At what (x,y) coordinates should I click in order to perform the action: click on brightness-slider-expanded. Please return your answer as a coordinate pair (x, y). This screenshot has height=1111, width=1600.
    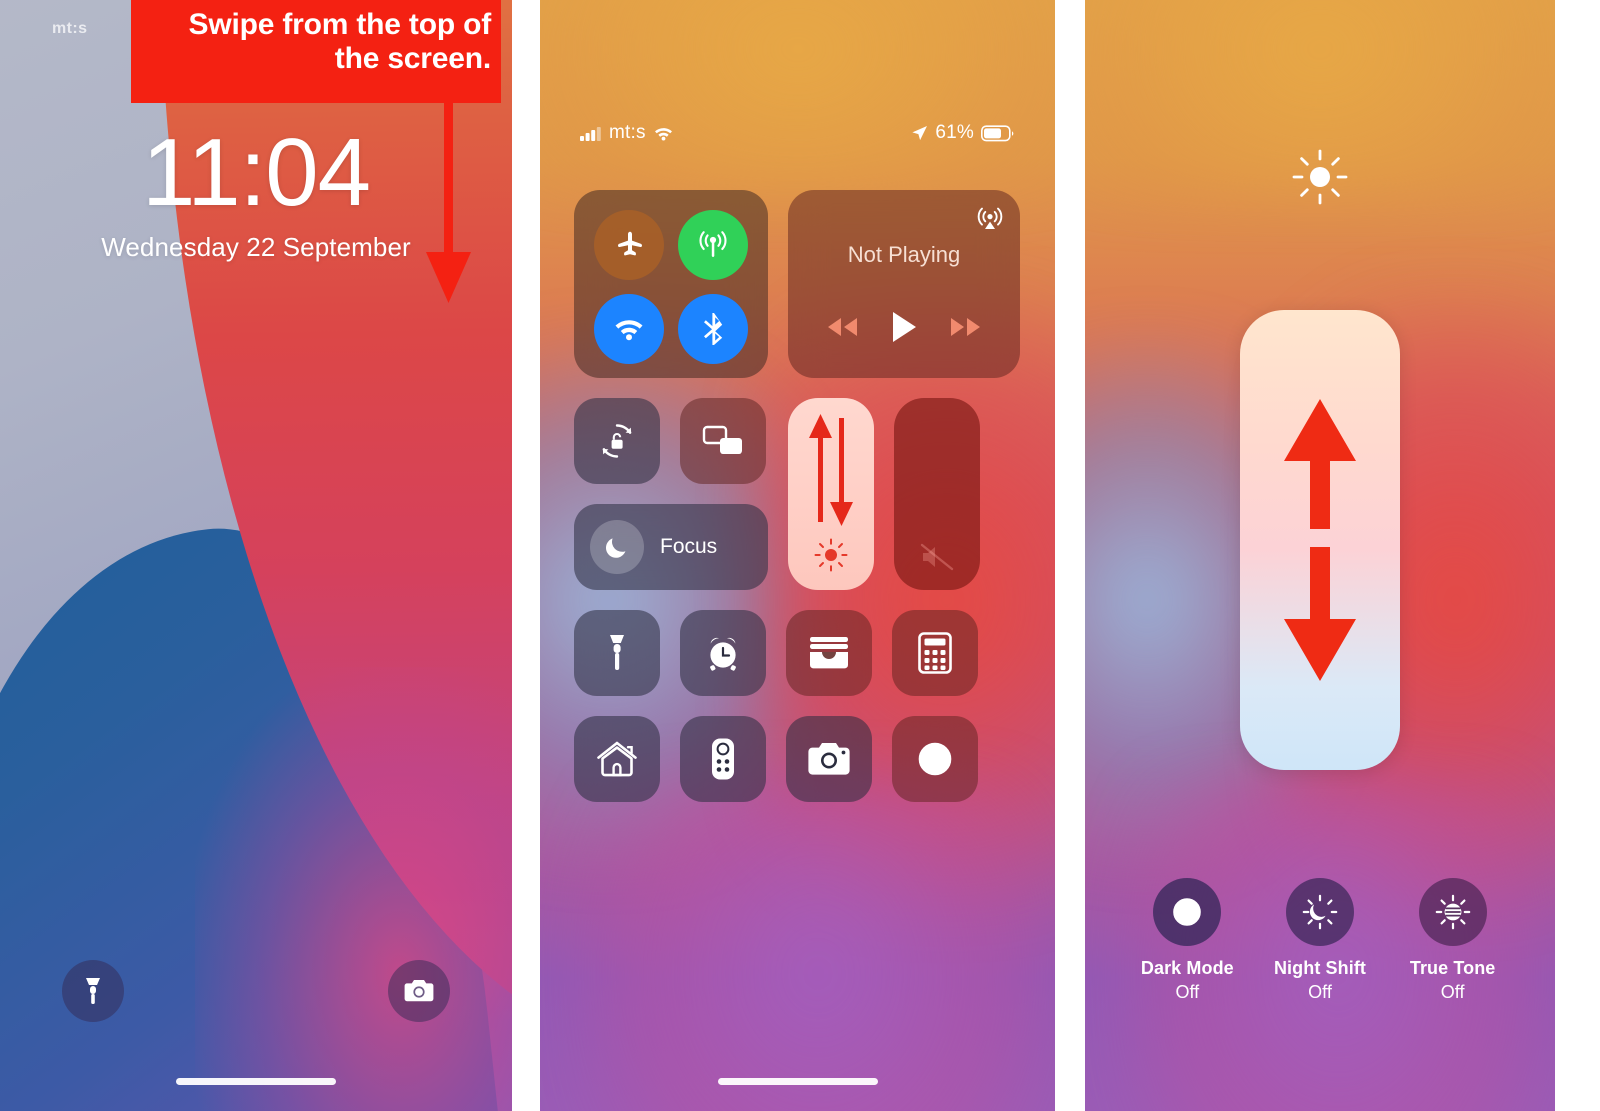
    Looking at the image, I should click on (1320, 540).